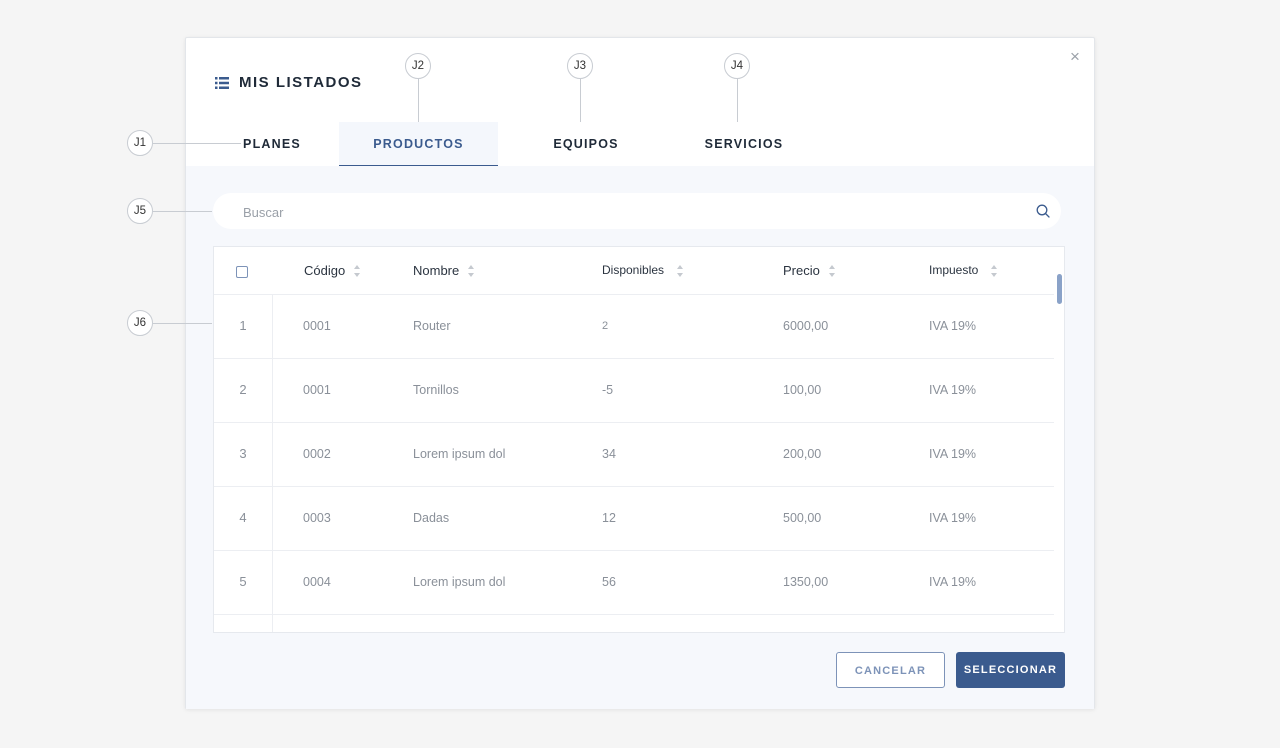  What do you see at coordinates (633, 212) in the screenshot?
I see `search-input` at bounding box center [633, 212].